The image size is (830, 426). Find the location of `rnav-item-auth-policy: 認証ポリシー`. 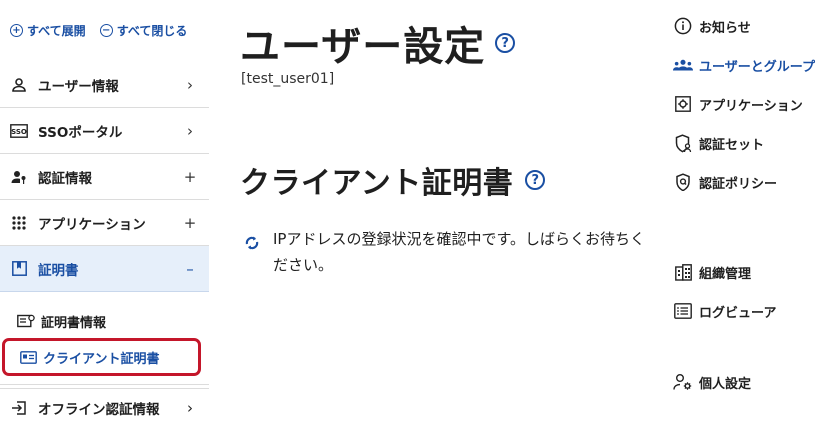

rnav-item-auth-policy: 認証ポリシー is located at coordinates (725, 182).